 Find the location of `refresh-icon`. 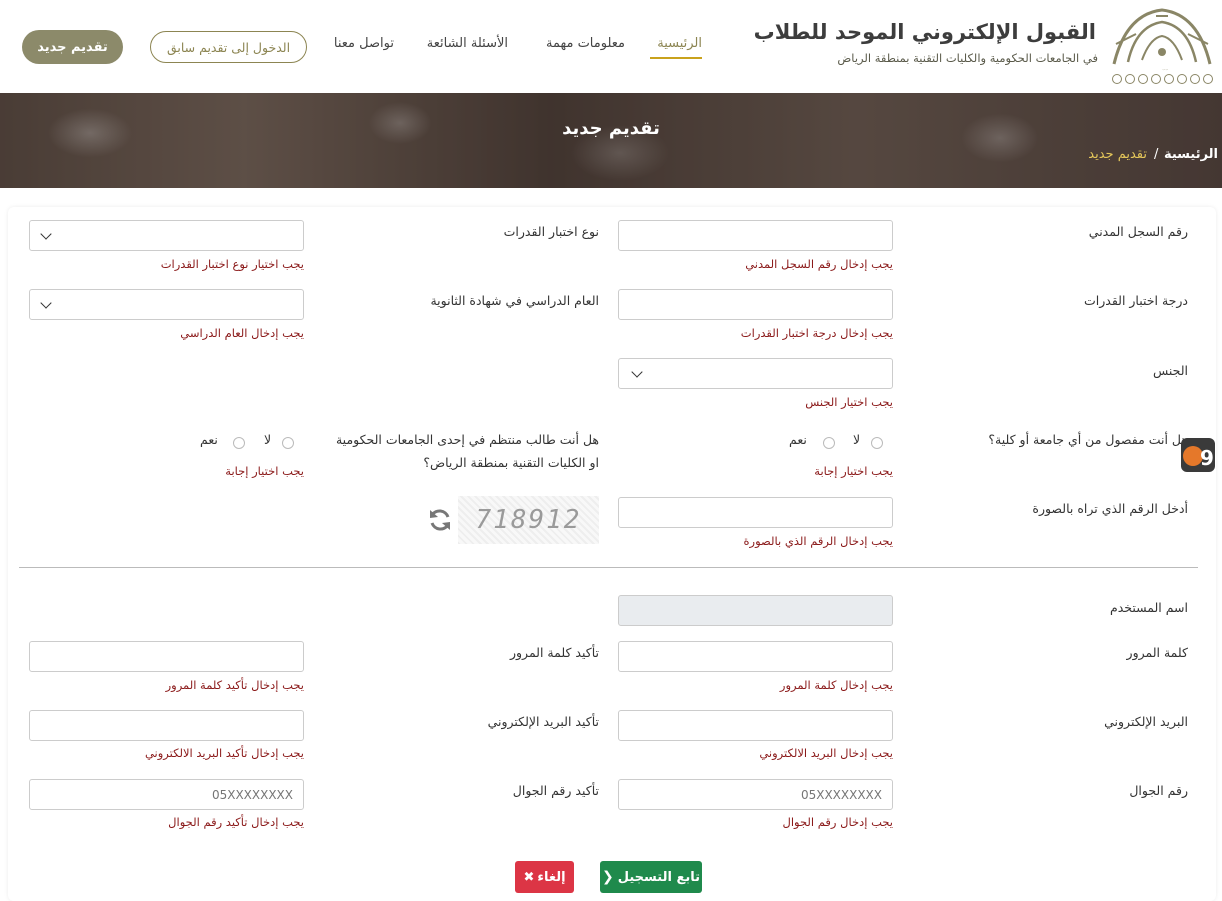

refresh-icon is located at coordinates (440, 520).